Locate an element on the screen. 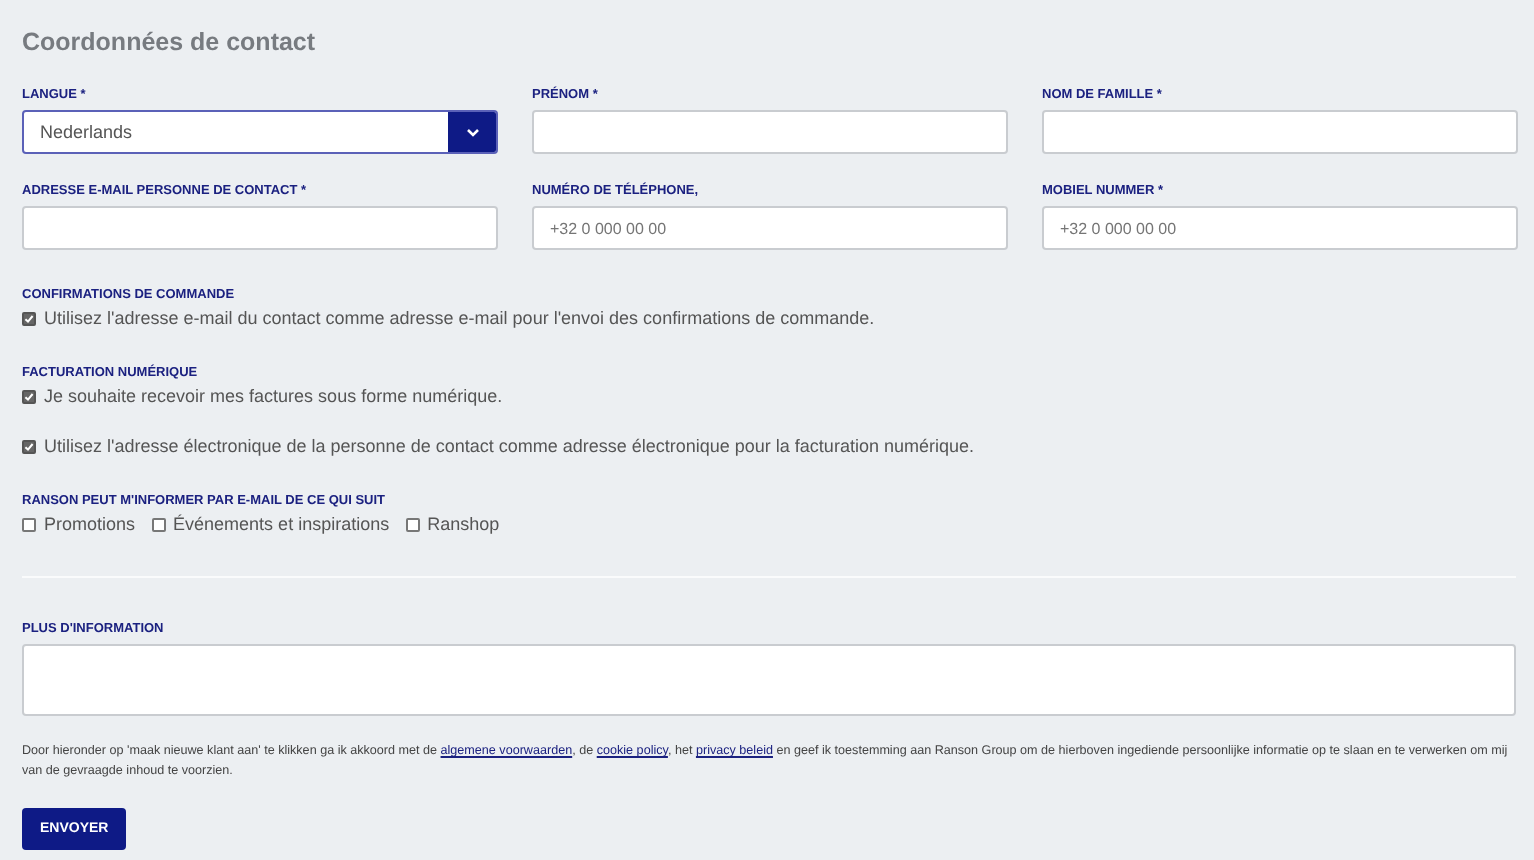 Image resolution: width=1534 pixels, height=860 pixels. checkbox-label: Ranshop is located at coordinates (463, 524).